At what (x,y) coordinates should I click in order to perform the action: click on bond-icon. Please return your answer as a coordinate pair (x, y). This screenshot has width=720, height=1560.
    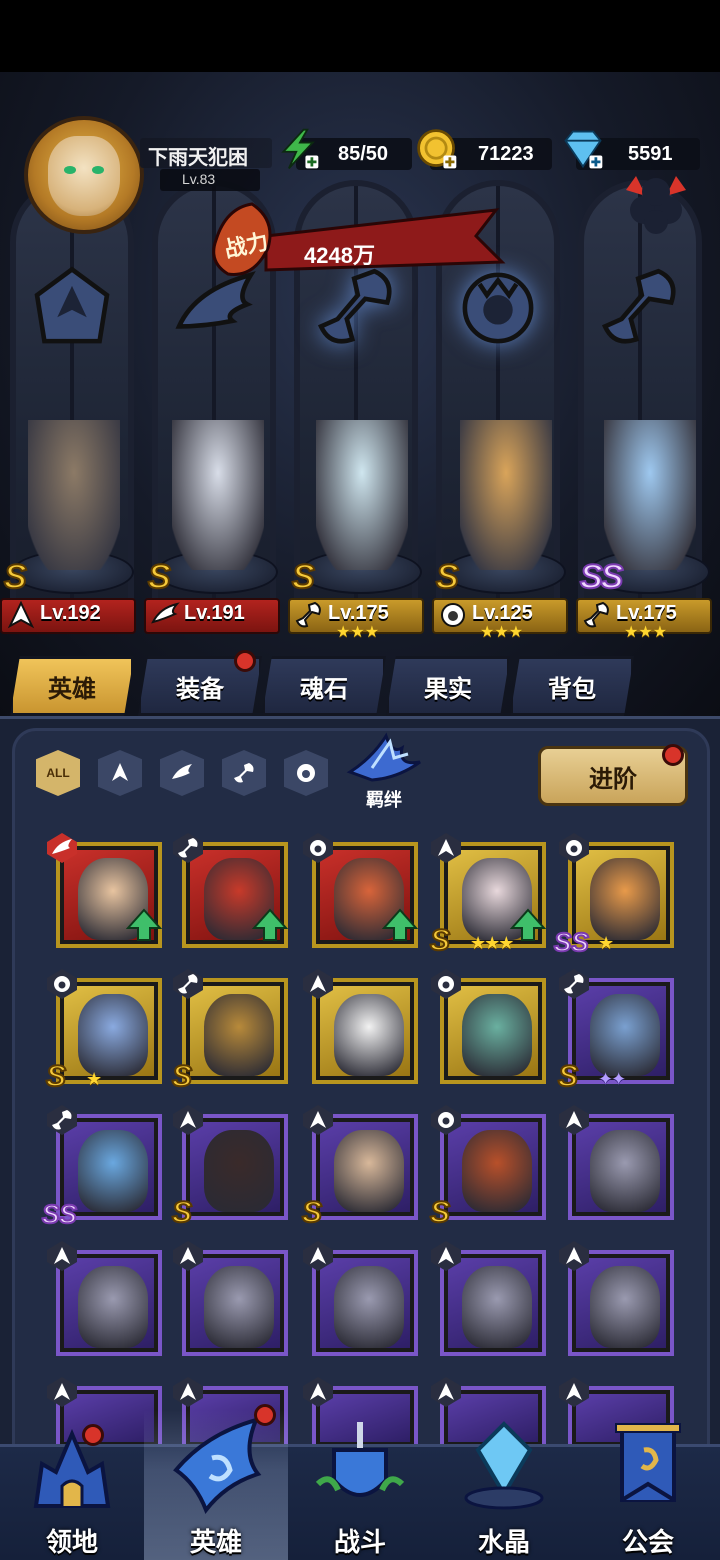
    Looking at the image, I should click on (385, 758).